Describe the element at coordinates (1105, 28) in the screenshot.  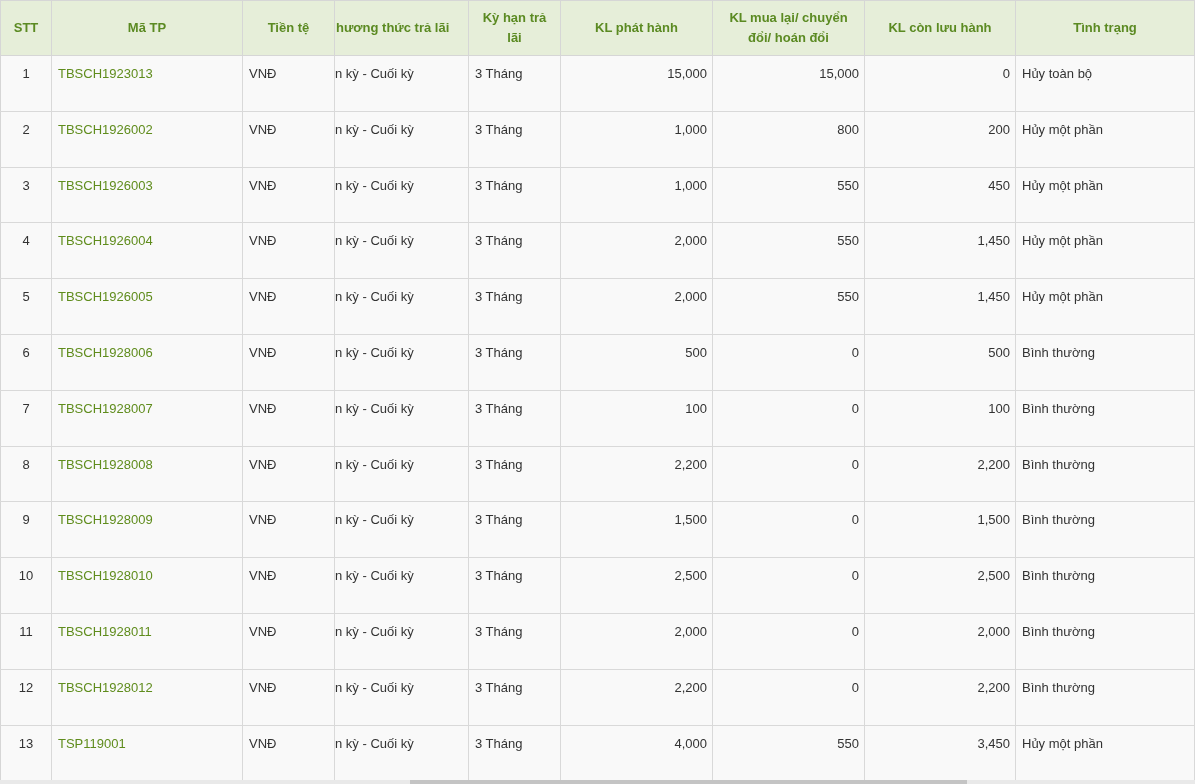
I see `column-header: Tình trạng` at that location.